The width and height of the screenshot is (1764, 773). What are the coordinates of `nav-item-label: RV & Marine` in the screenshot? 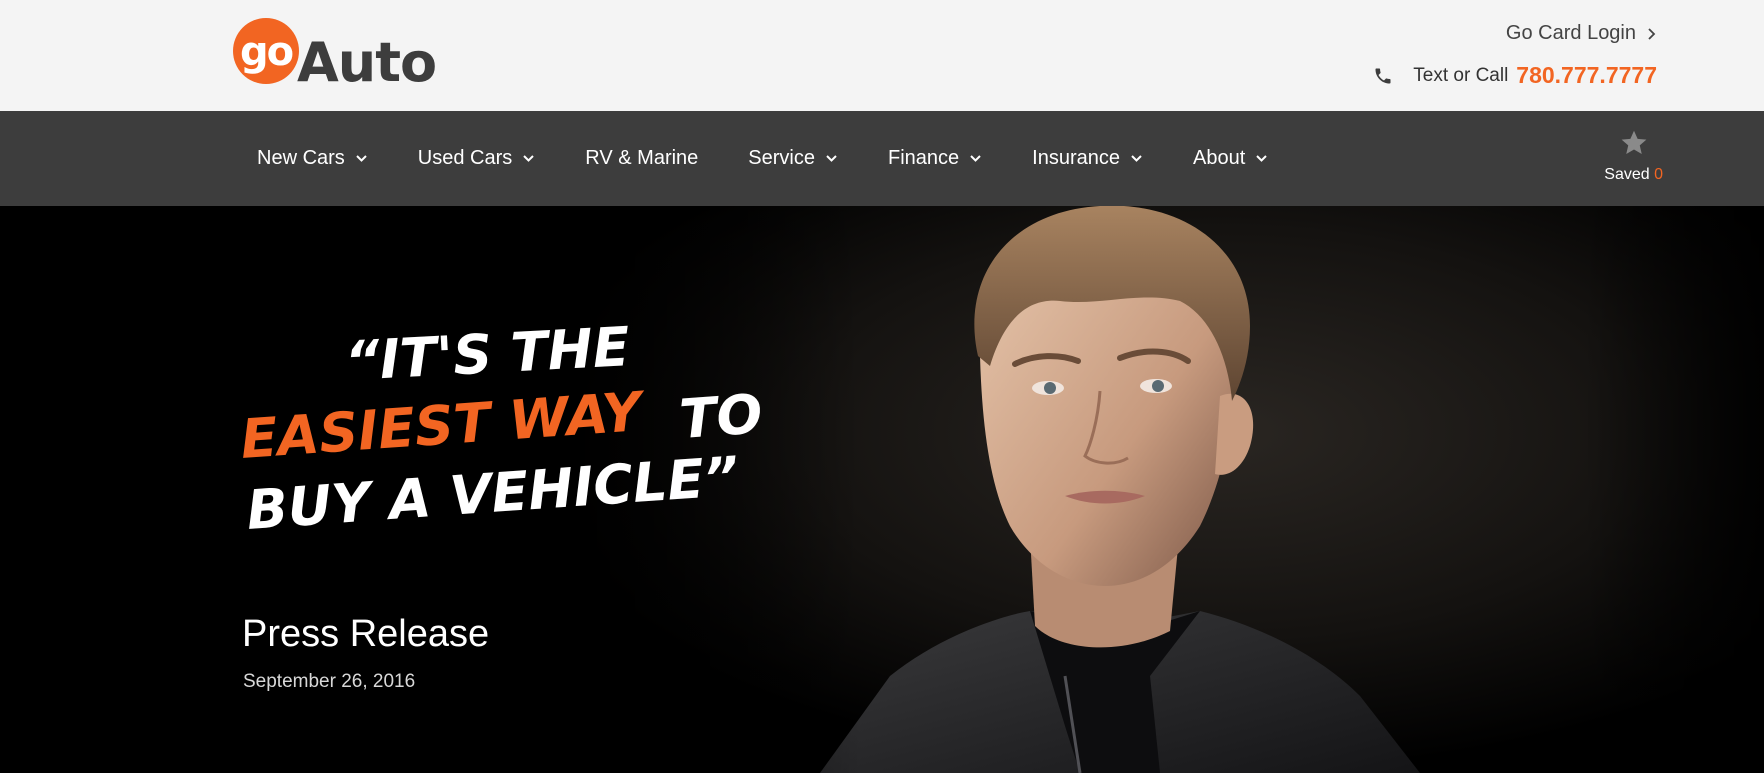 It's located at (642, 158).